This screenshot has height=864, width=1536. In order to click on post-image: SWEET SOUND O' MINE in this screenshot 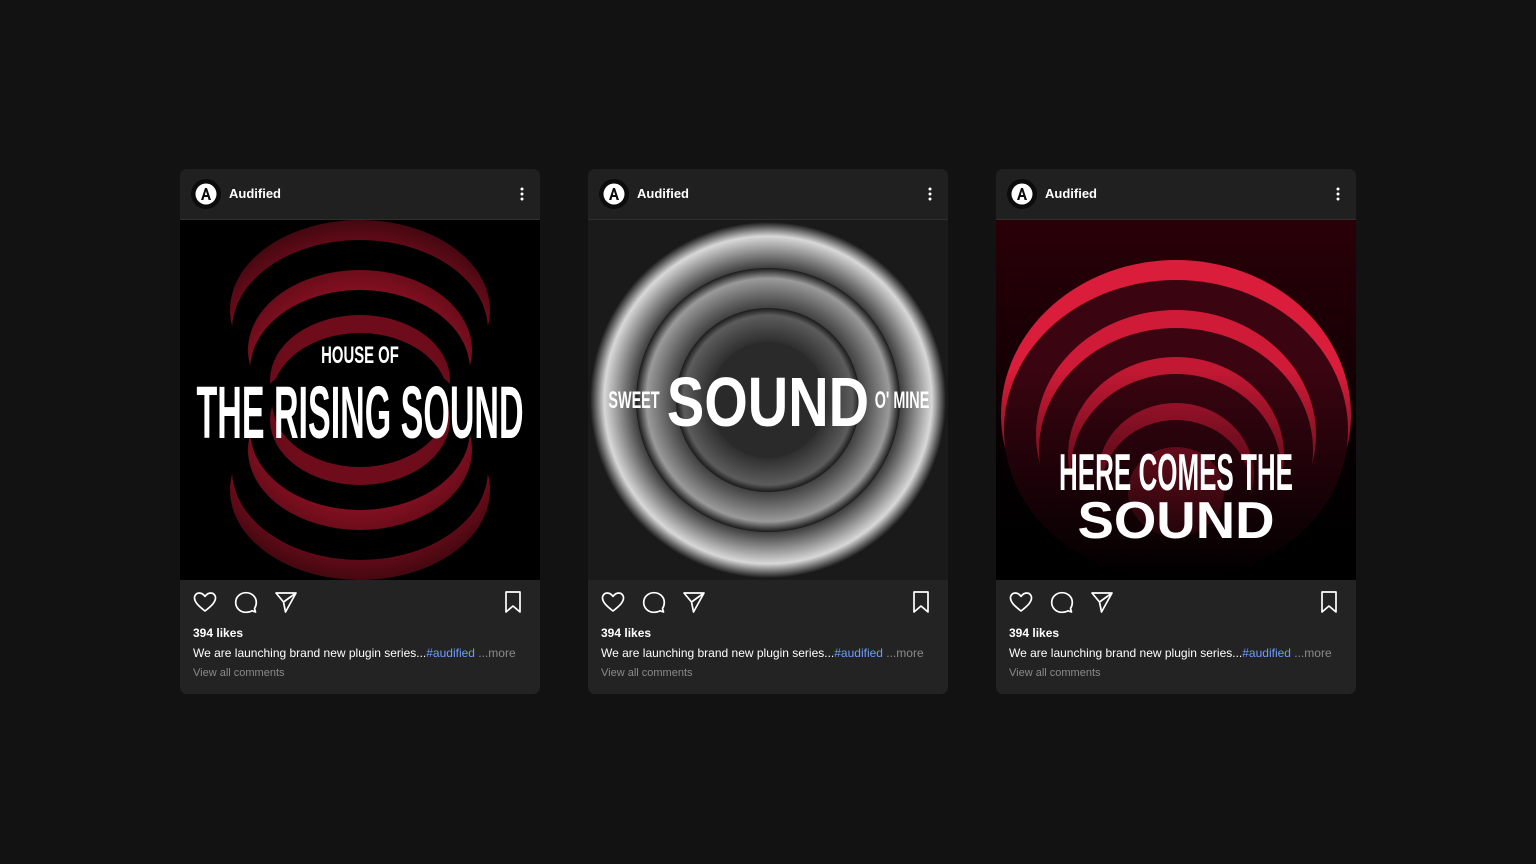, I will do `click(768, 400)`.